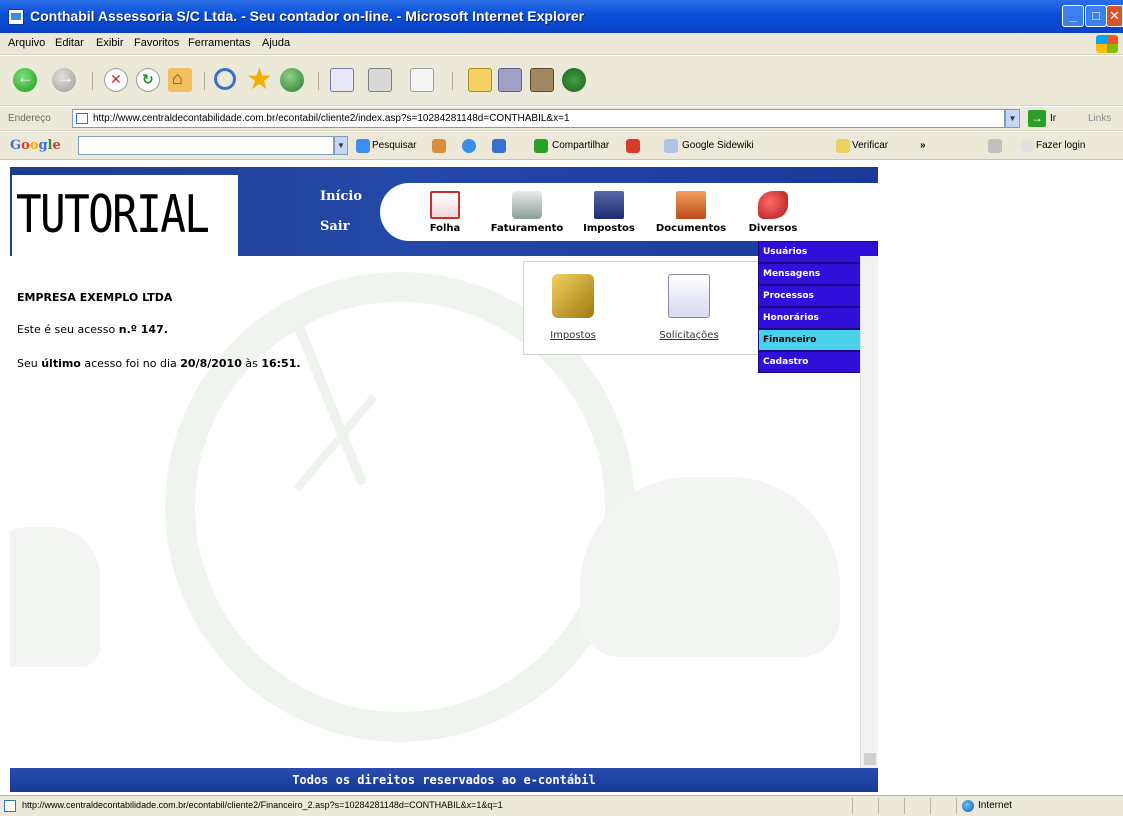 This screenshot has width=1123, height=816. I want to click on module-impostos: Impostos, so click(609, 212).